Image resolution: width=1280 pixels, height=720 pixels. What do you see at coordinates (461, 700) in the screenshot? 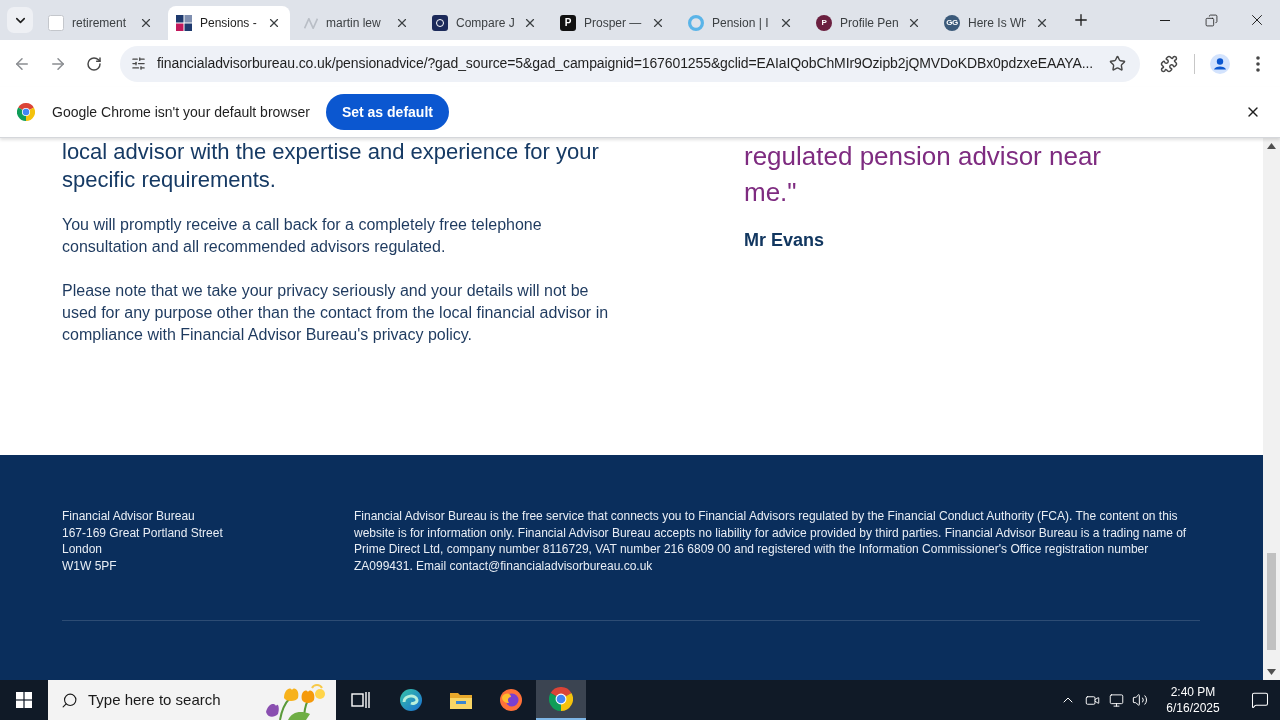
I see `folder-icon` at bounding box center [461, 700].